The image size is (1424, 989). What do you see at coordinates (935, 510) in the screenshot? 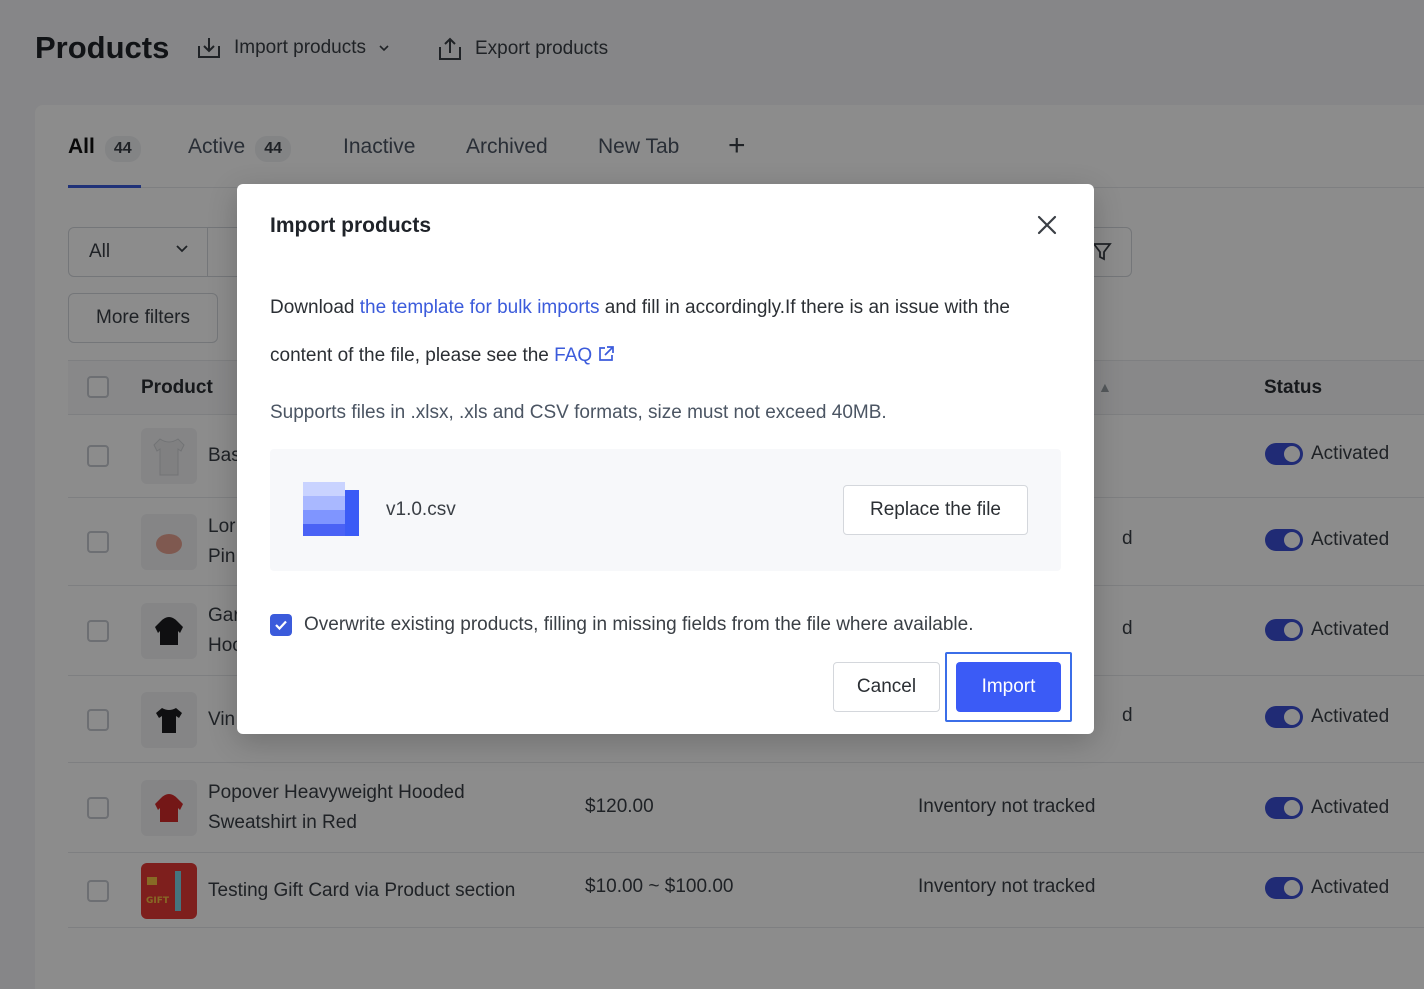
I see `replace-file-button: Replace the file` at bounding box center [935, 510].